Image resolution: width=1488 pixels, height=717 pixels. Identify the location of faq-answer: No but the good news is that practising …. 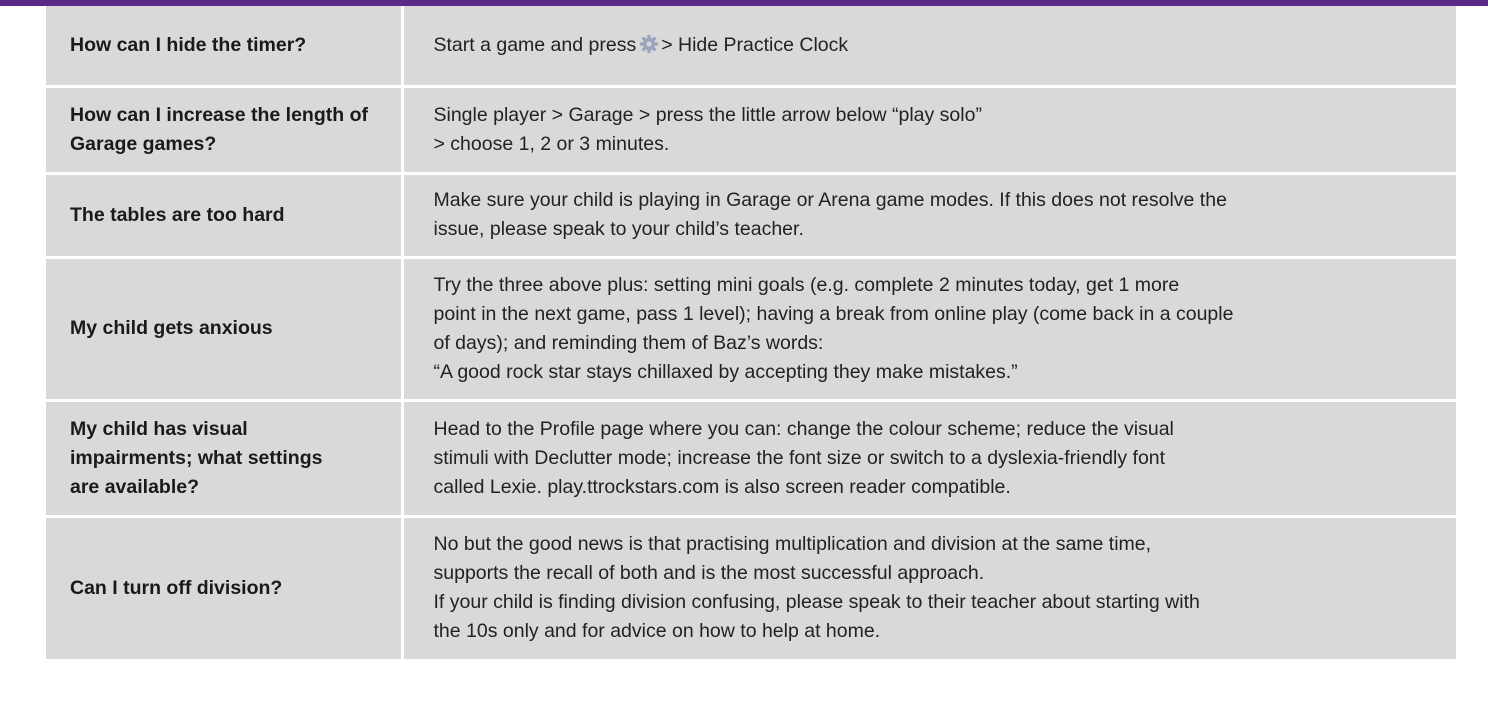
(929, 589).